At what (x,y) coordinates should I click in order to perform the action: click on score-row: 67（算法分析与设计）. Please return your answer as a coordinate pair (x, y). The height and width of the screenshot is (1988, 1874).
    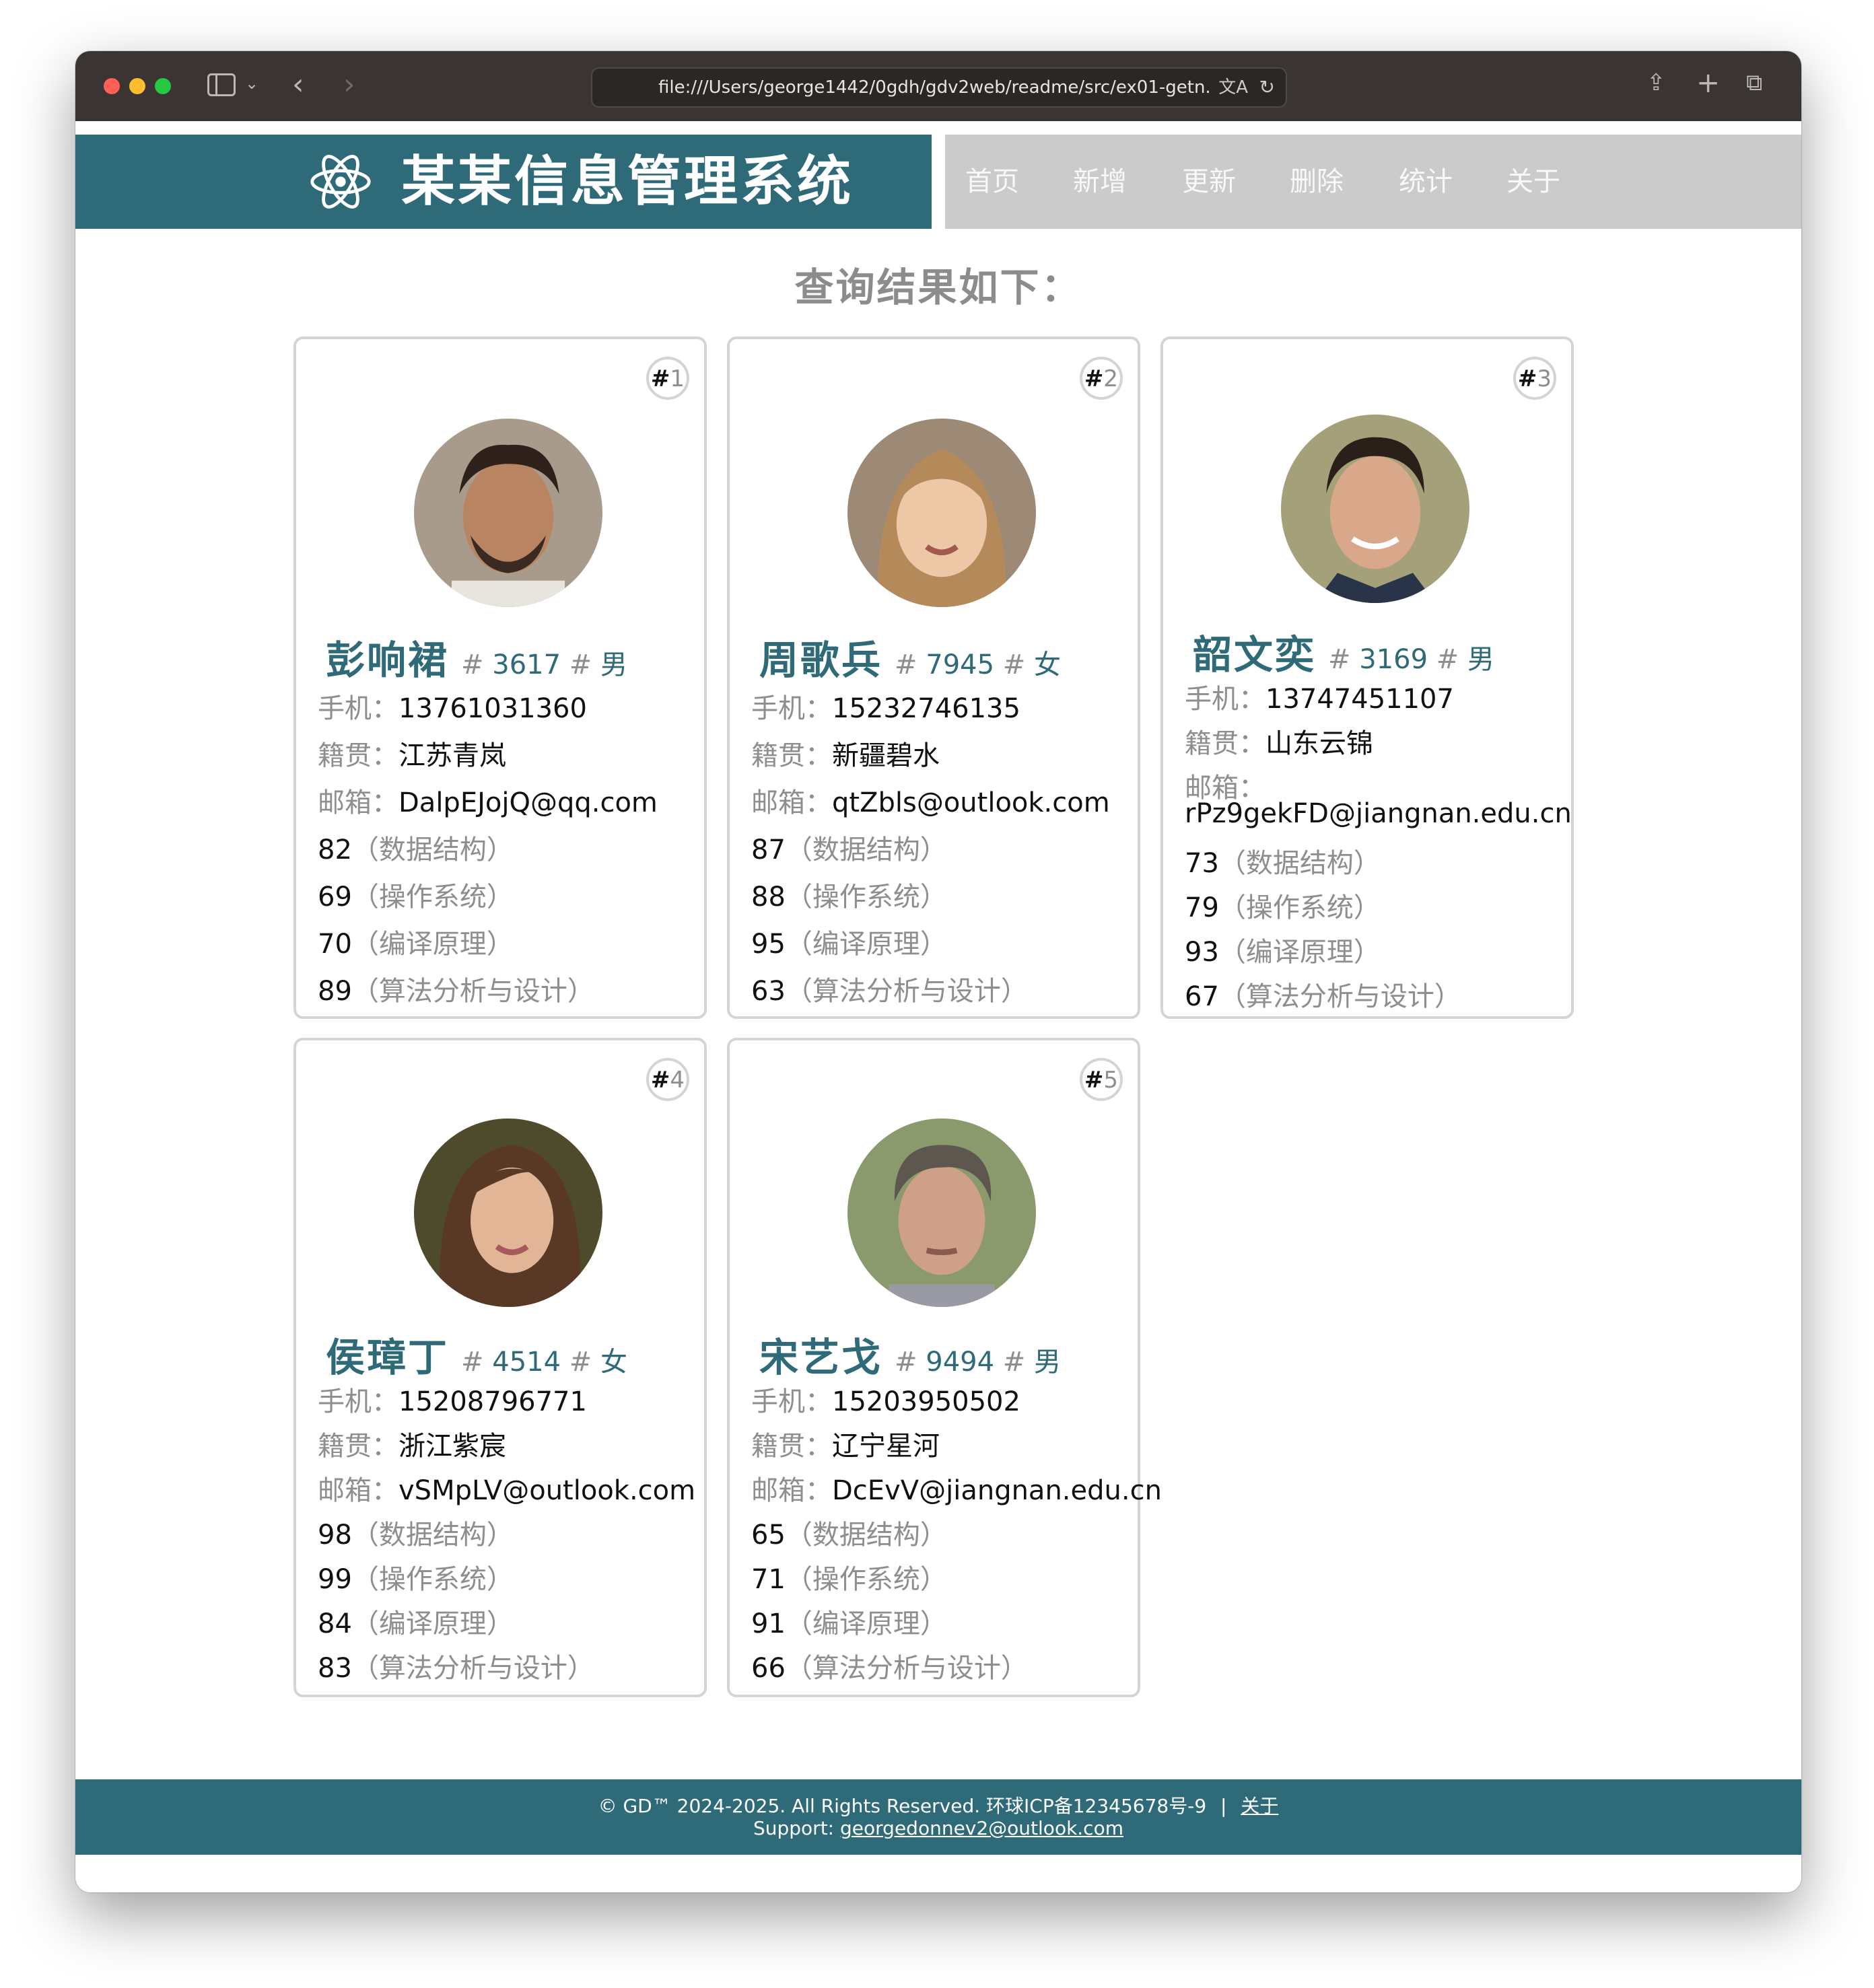
    Looking at the image, I should click on (1323, 996).